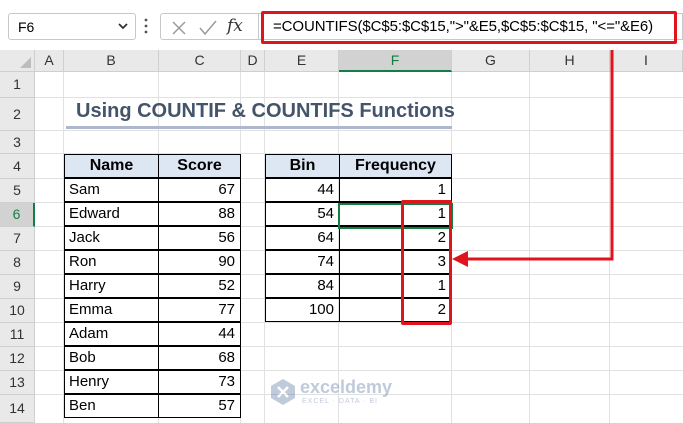 The image size is (683, 423). Describe the element at coordinates (469, 27) in the screenshot. I see `formula-highlight-box` at that location.